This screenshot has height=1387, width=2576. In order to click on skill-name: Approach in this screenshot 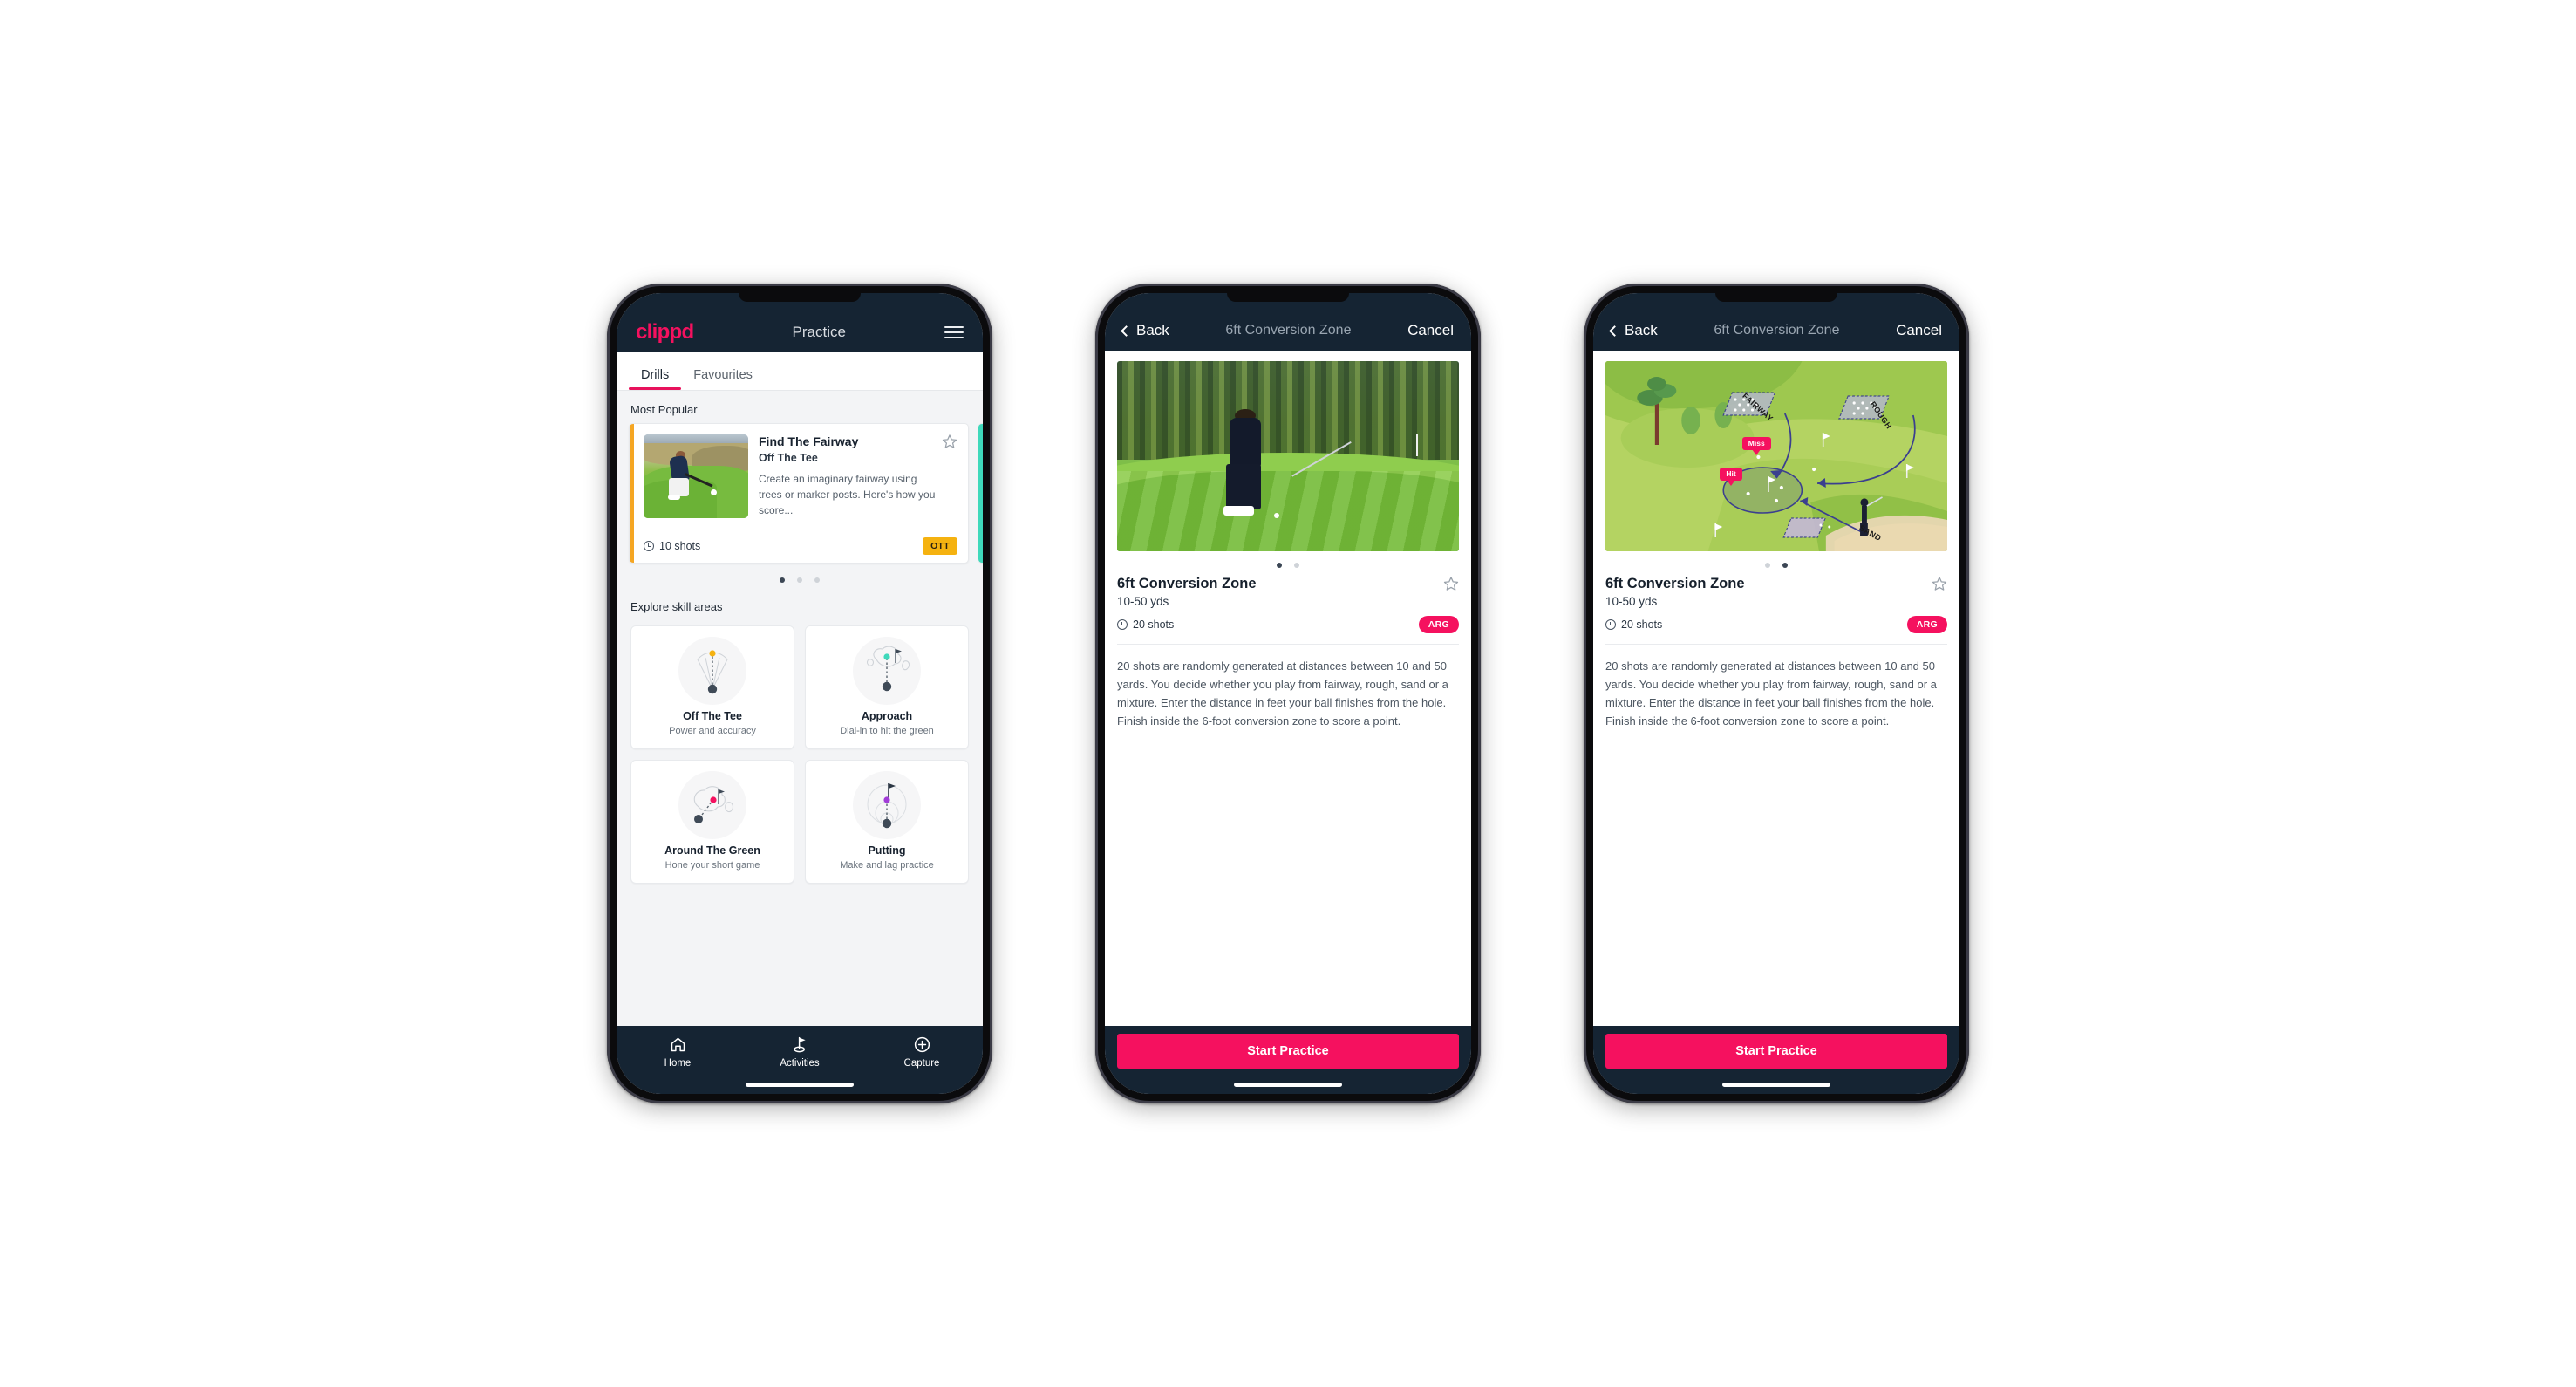, I will do `click(887, 715)`.